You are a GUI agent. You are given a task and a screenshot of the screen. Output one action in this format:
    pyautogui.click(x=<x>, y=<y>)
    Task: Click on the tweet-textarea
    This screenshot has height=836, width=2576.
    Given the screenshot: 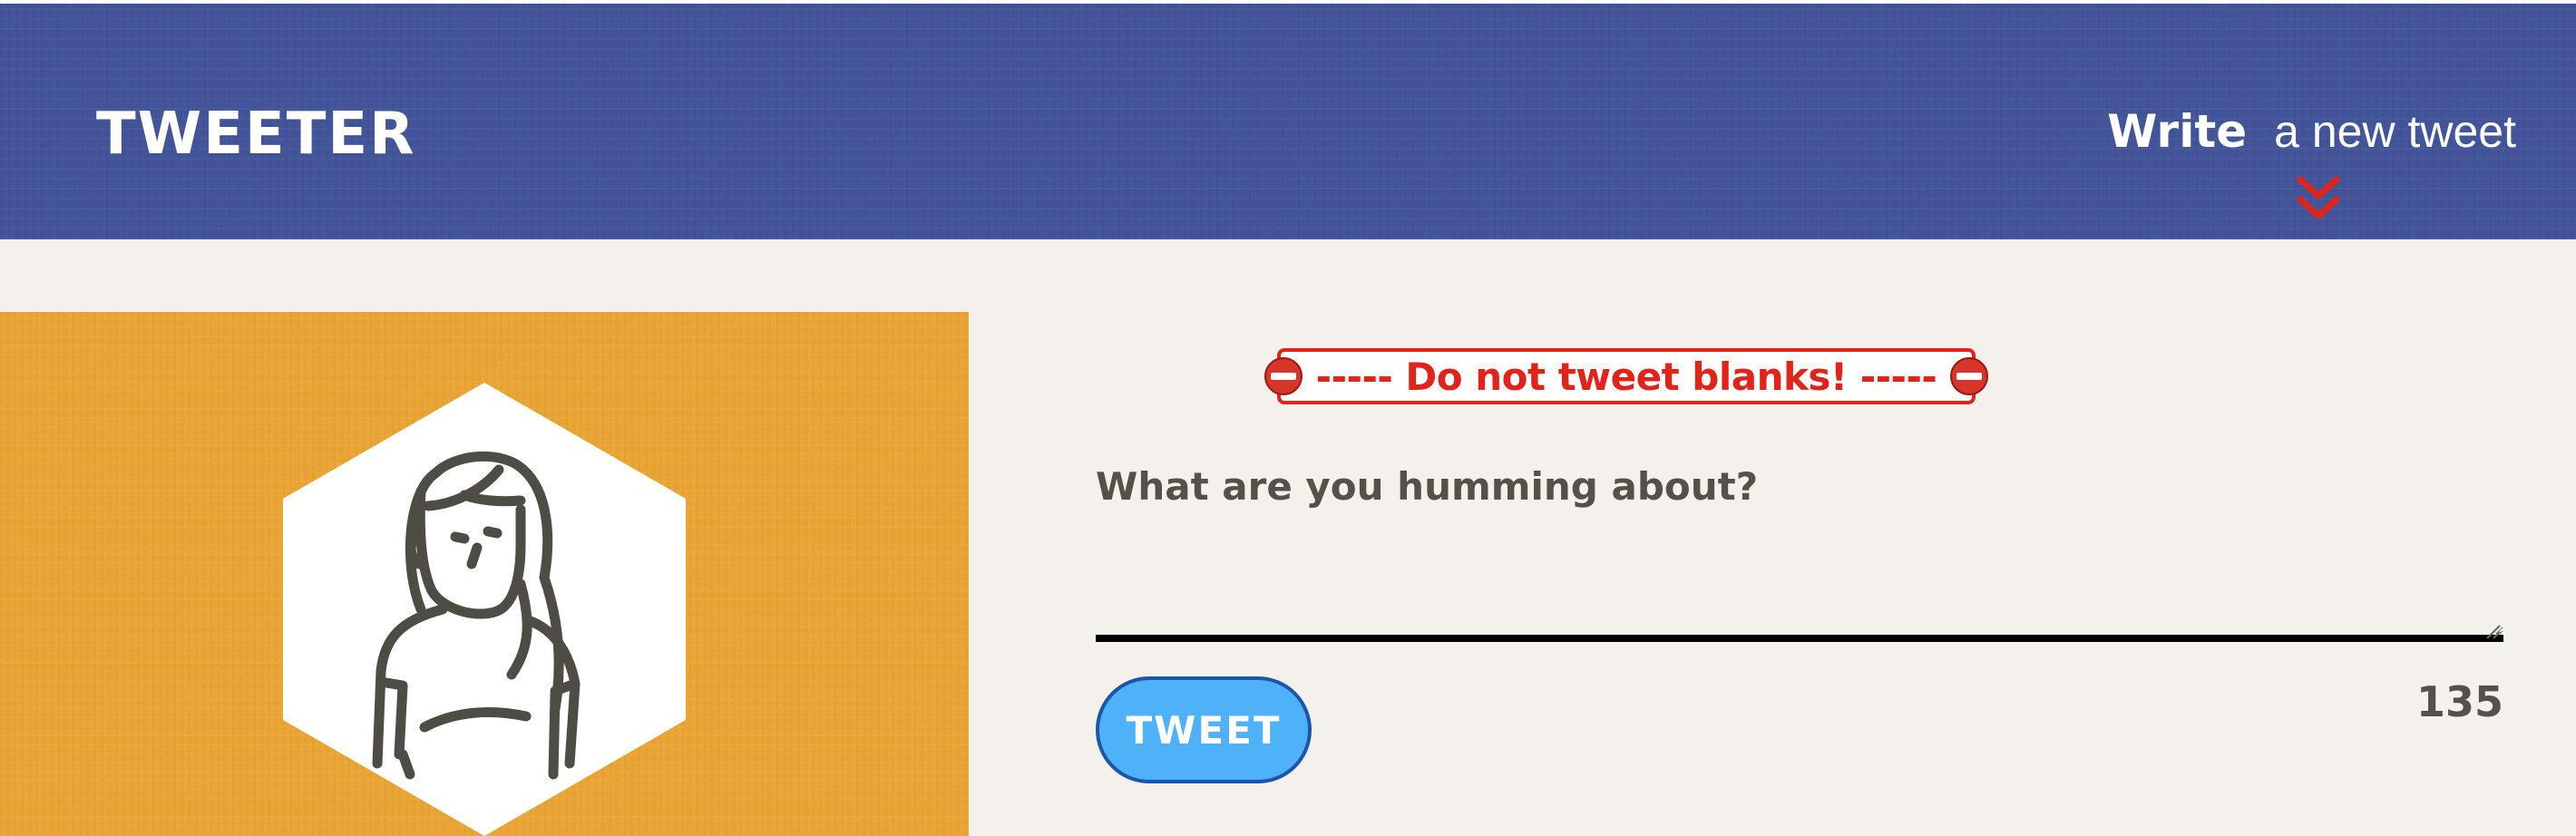 What is the action you would take?
    pyautogui.click(x=1799, y=586)
    